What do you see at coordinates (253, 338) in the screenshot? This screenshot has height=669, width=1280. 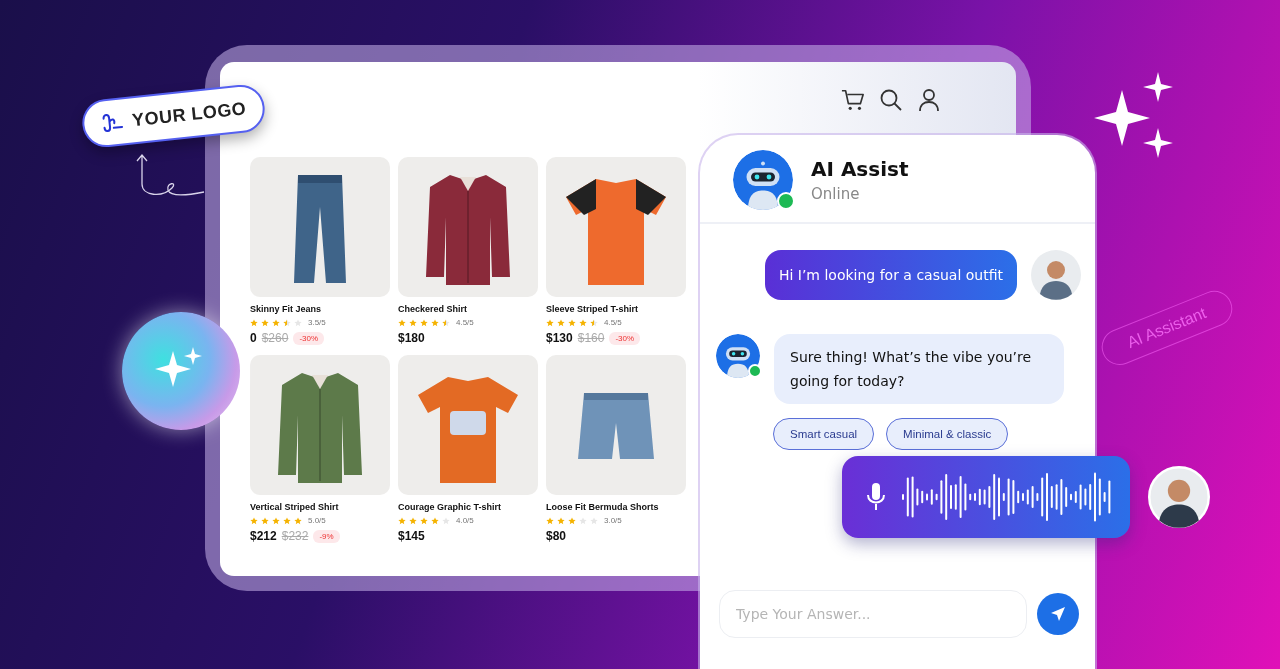 I see `price: 0` at bounding box center [253, 338].